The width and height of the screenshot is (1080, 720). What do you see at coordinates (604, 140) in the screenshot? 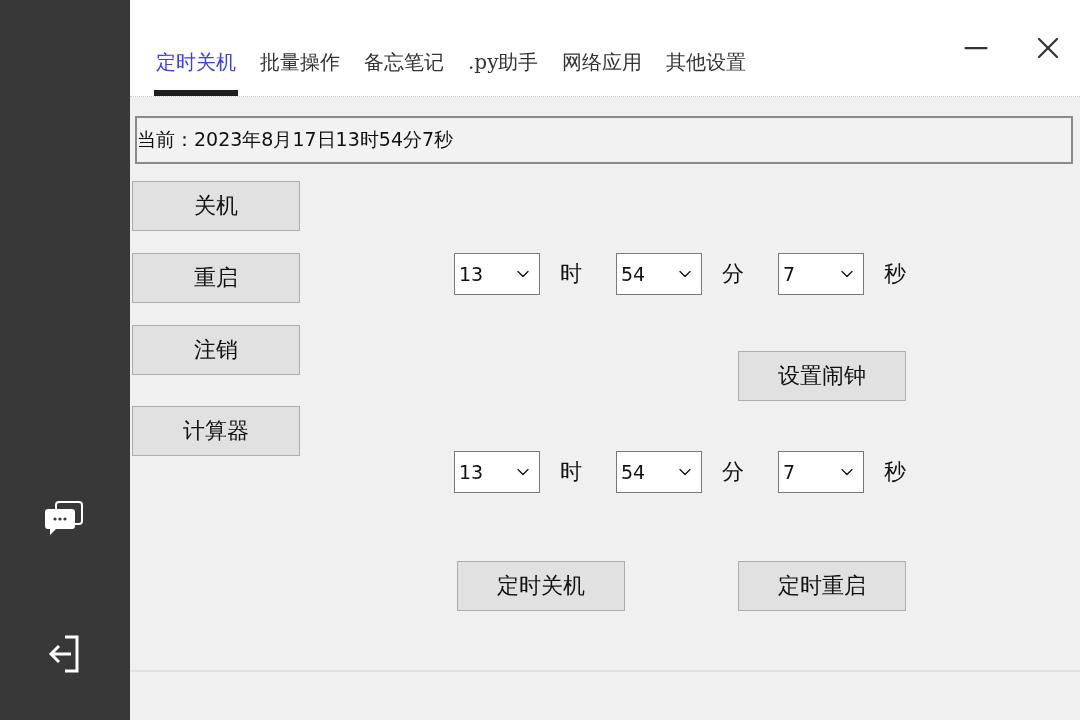
I see `current-time-display: 当前：2023年8月17日13时54分7秒` at bounding box center [604, 140].